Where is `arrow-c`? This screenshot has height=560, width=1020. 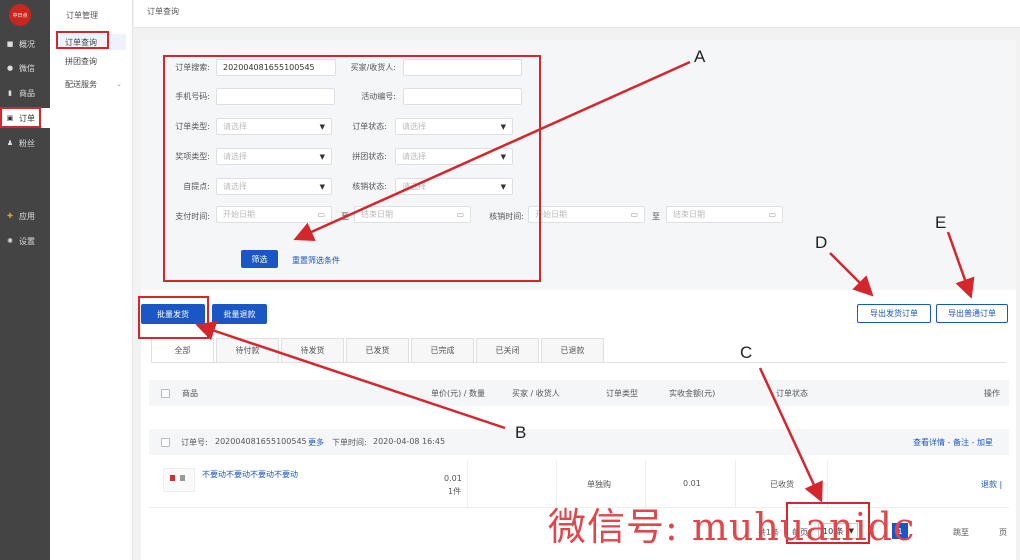 arrow-c is located at coordinates (790, 435).